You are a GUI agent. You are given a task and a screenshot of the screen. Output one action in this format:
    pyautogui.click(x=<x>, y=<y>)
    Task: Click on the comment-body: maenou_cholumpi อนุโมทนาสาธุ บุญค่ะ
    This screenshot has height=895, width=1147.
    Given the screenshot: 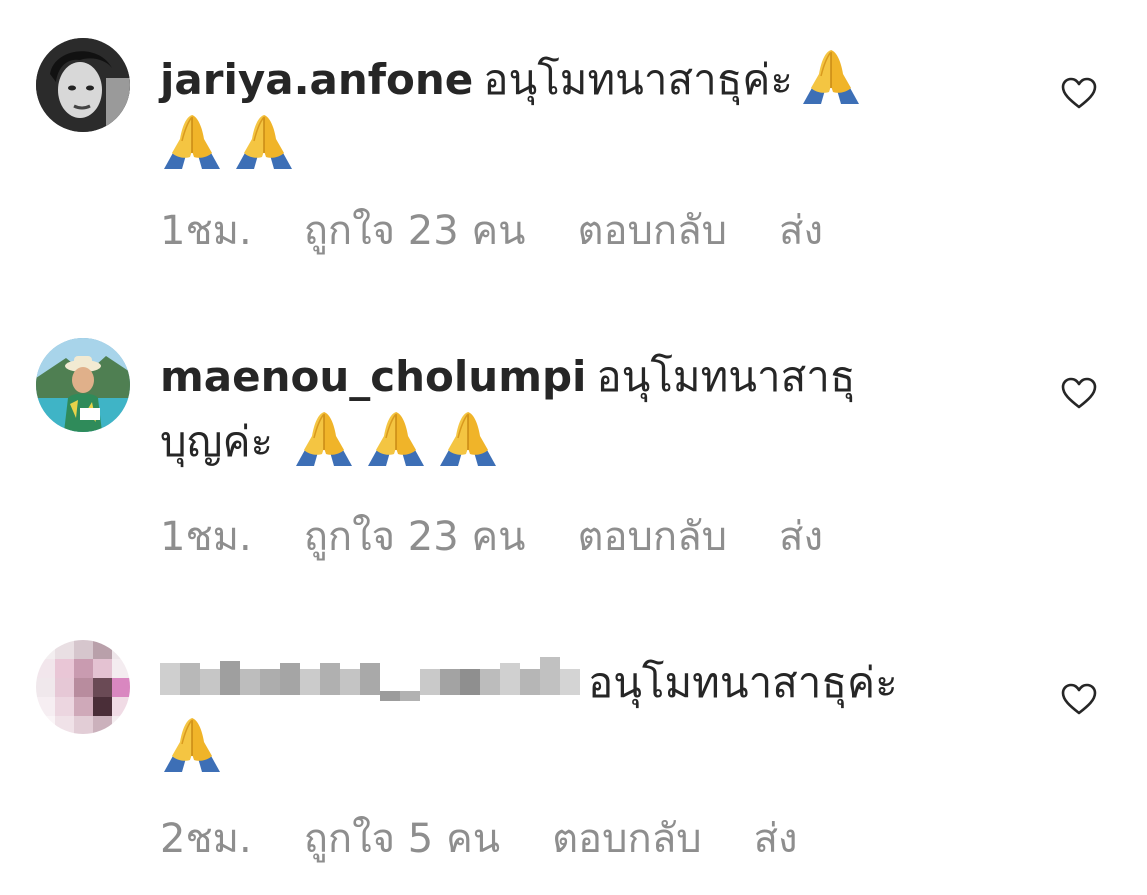 What is the action you would take?
    pyautogui.click(x=560, y=409)
    